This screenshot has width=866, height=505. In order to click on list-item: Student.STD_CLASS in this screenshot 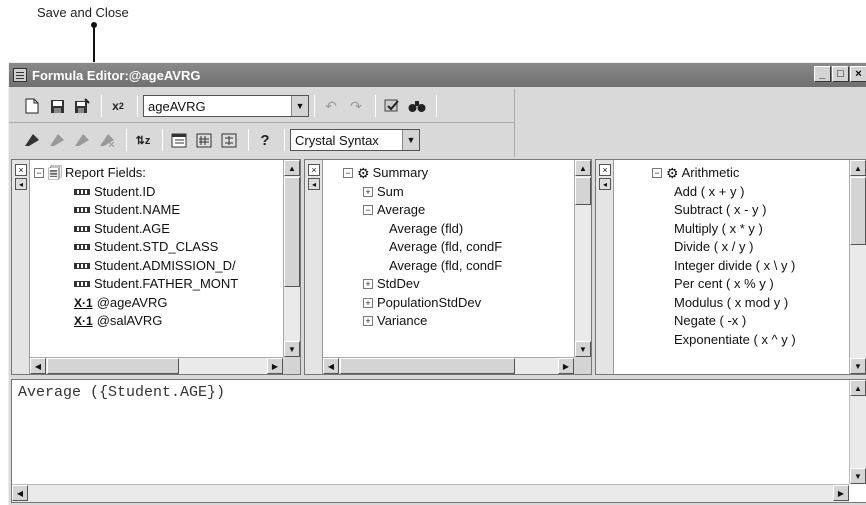, I will do `click(158, 247)`.